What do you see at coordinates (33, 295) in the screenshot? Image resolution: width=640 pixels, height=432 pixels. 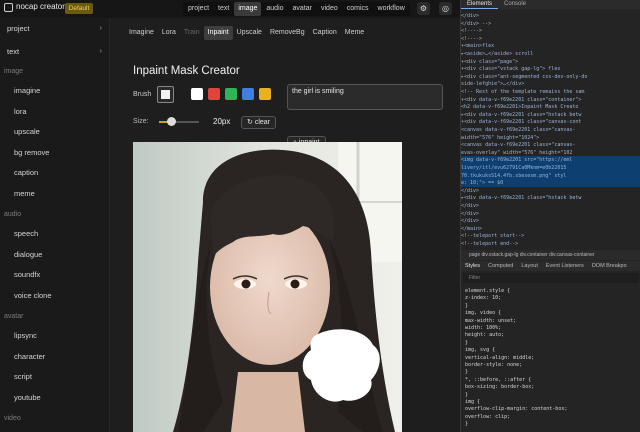 I see `sidebar-item-voice-clone: voice clone` at bounding box center [33, 295].